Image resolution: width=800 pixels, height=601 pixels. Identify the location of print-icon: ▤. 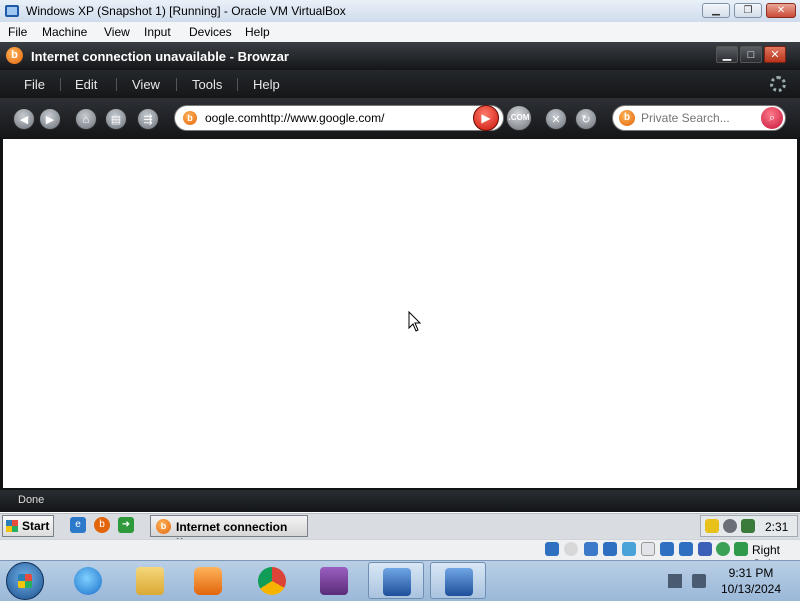
(116, 119).